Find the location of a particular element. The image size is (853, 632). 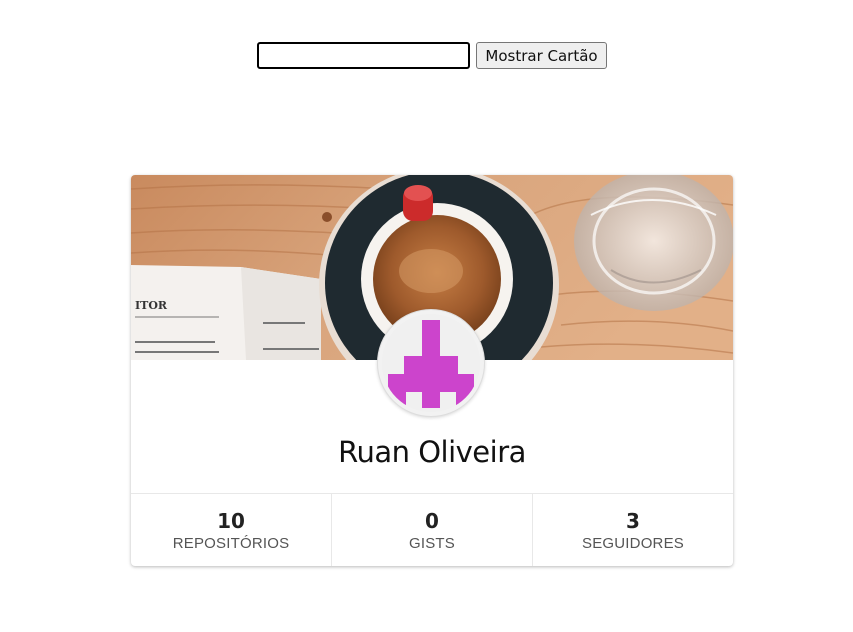

stat-label: SEGUIDORES is located at coordinates (633, 543).